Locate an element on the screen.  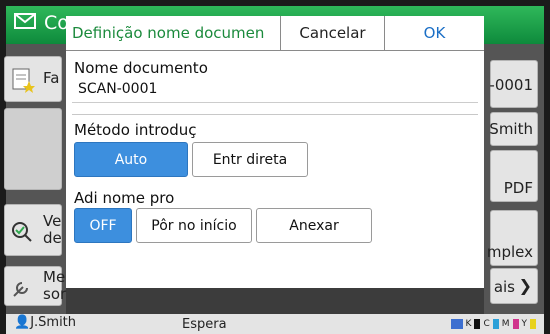
method-label: Método introduç is located at coordinates (135, 130).